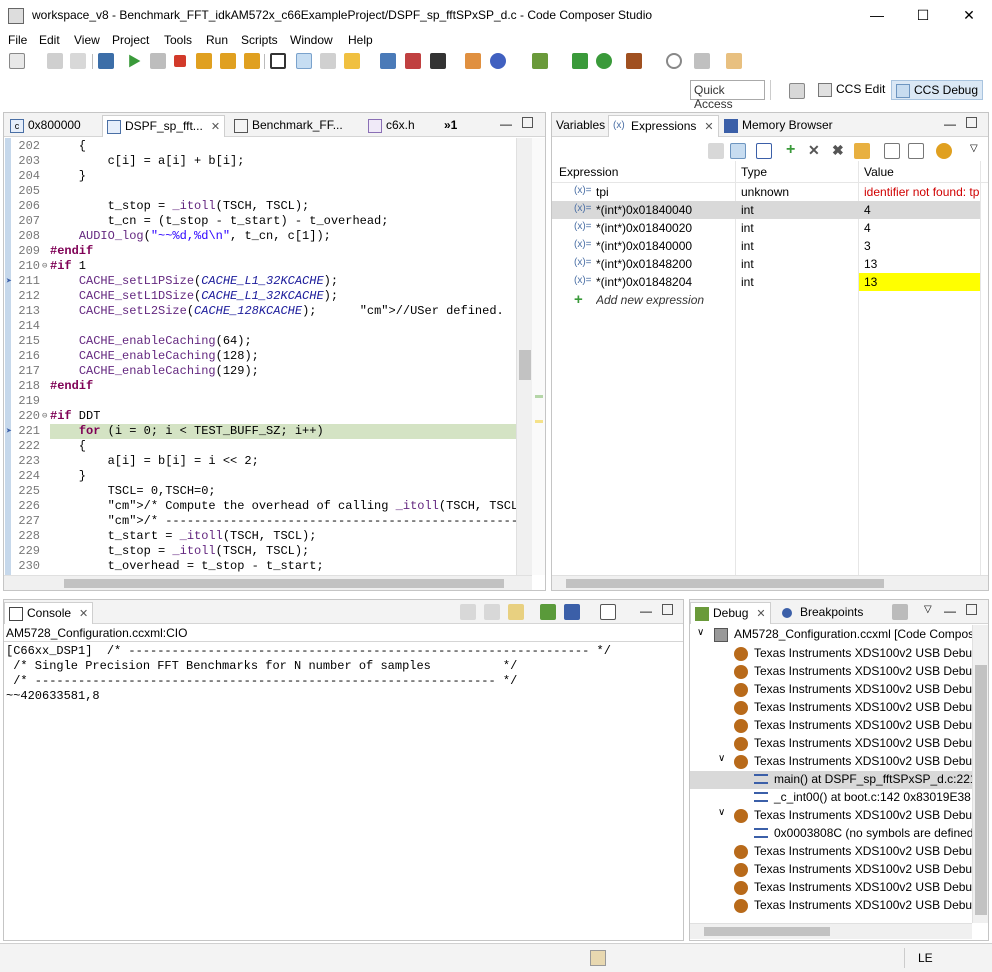 The width and height of the screenshot is (992, 972). What do you see at coordinates (877, 15) in the screenshot?
I see `minimize-button: —` at bounding box center [877, 15].